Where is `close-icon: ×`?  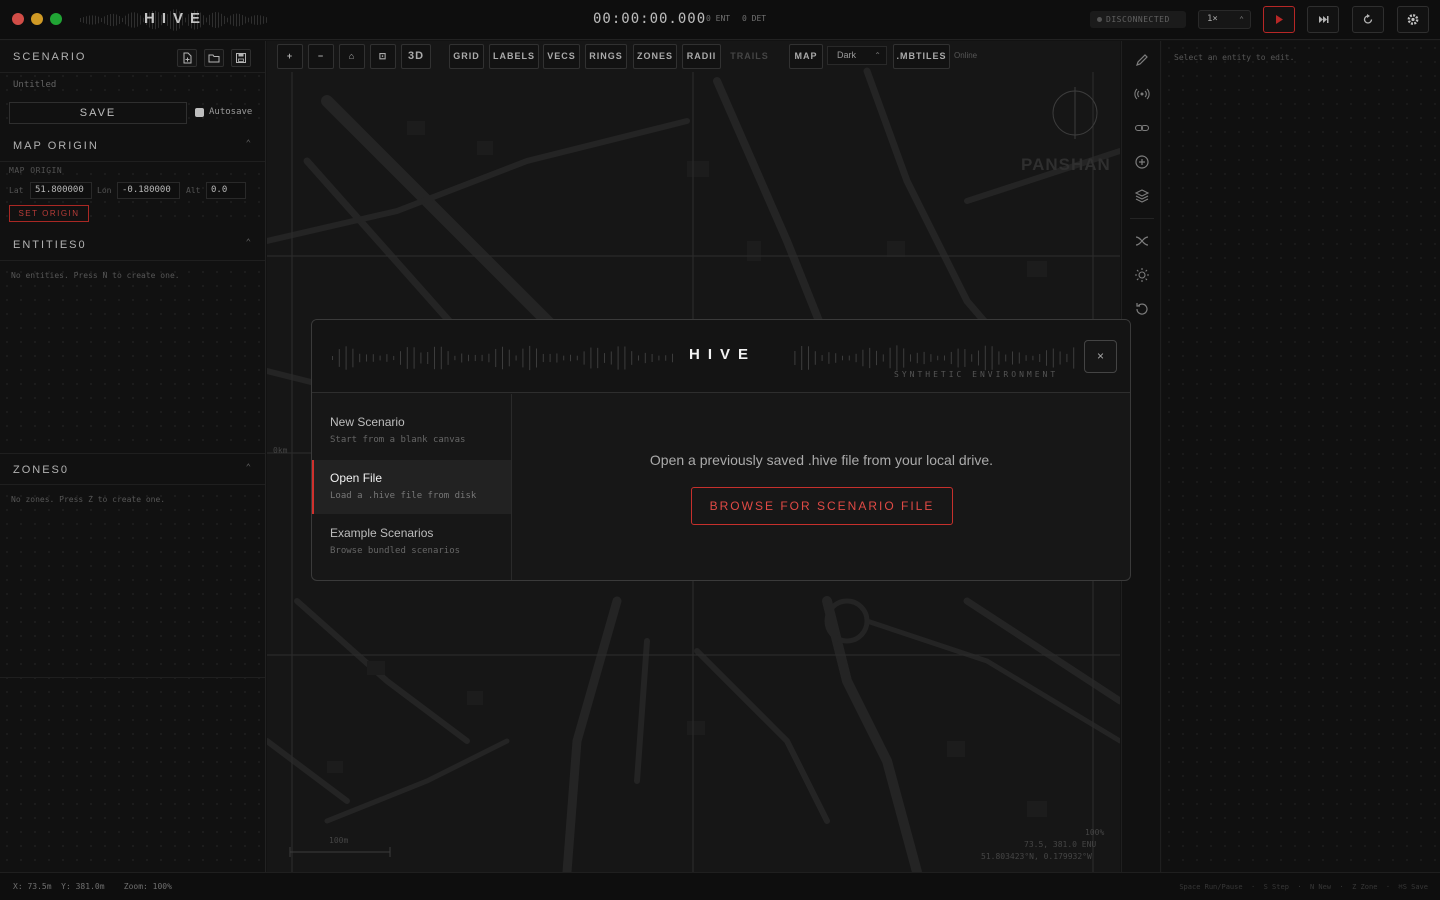 close-icon: × is located at coordinates (1100, 356).